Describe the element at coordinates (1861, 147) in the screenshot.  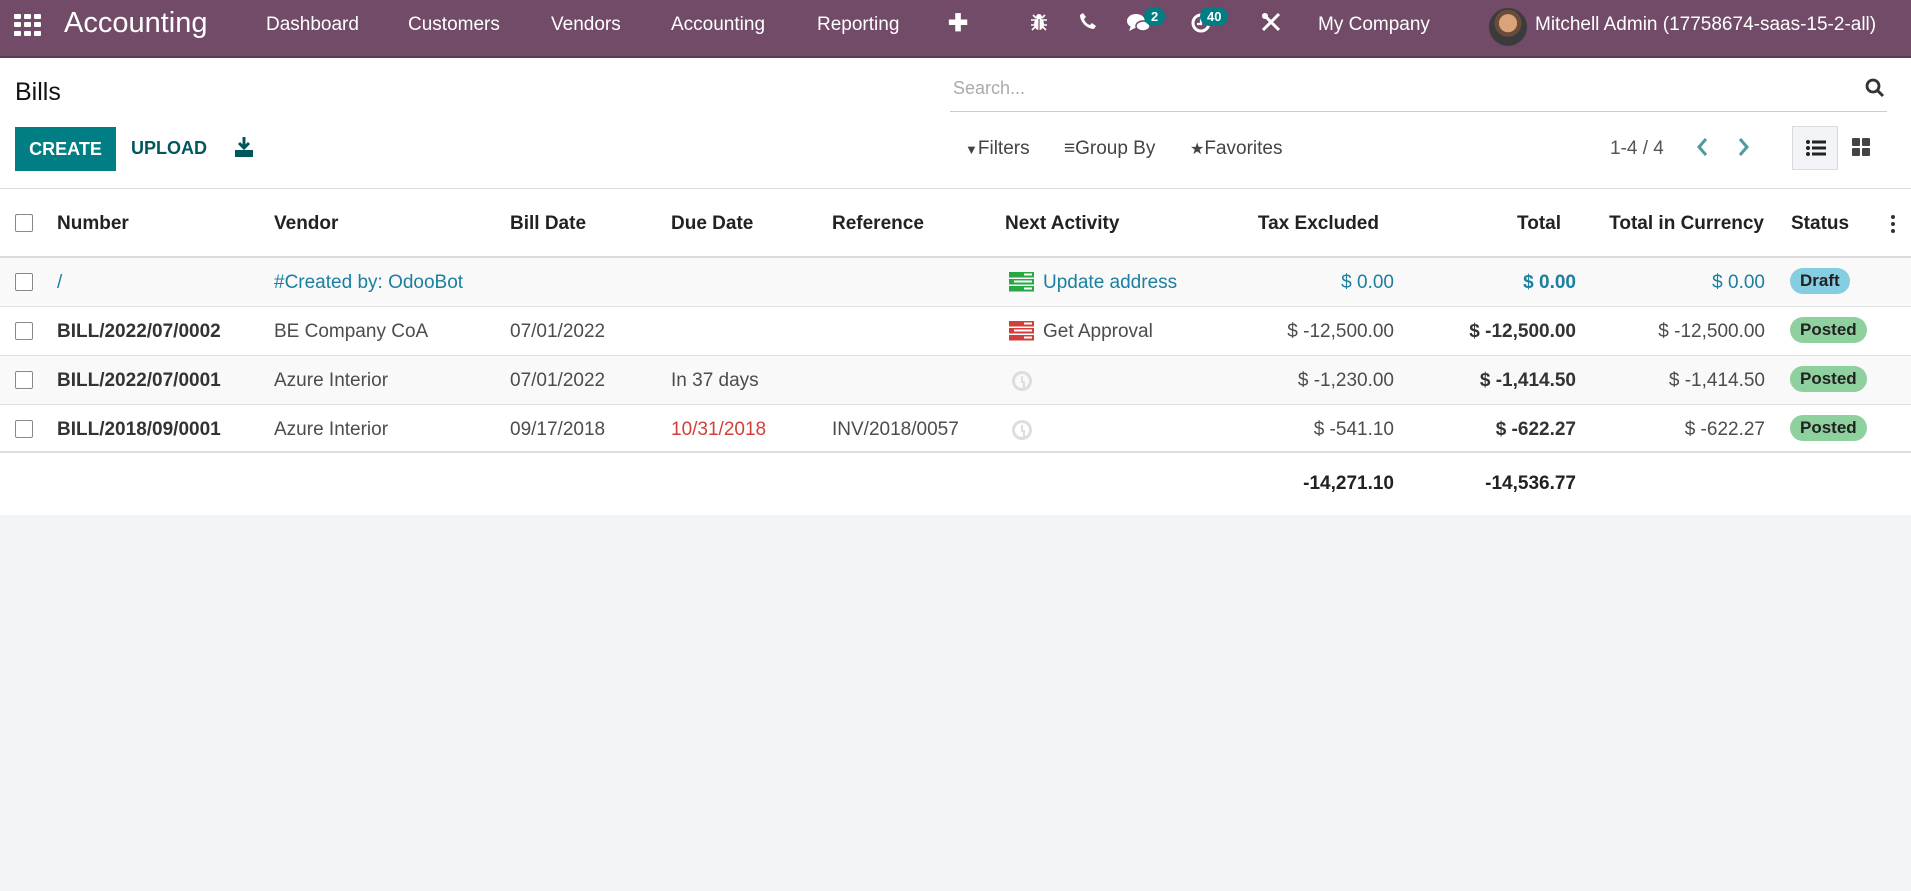
I see `kanban-view-button` at that location.